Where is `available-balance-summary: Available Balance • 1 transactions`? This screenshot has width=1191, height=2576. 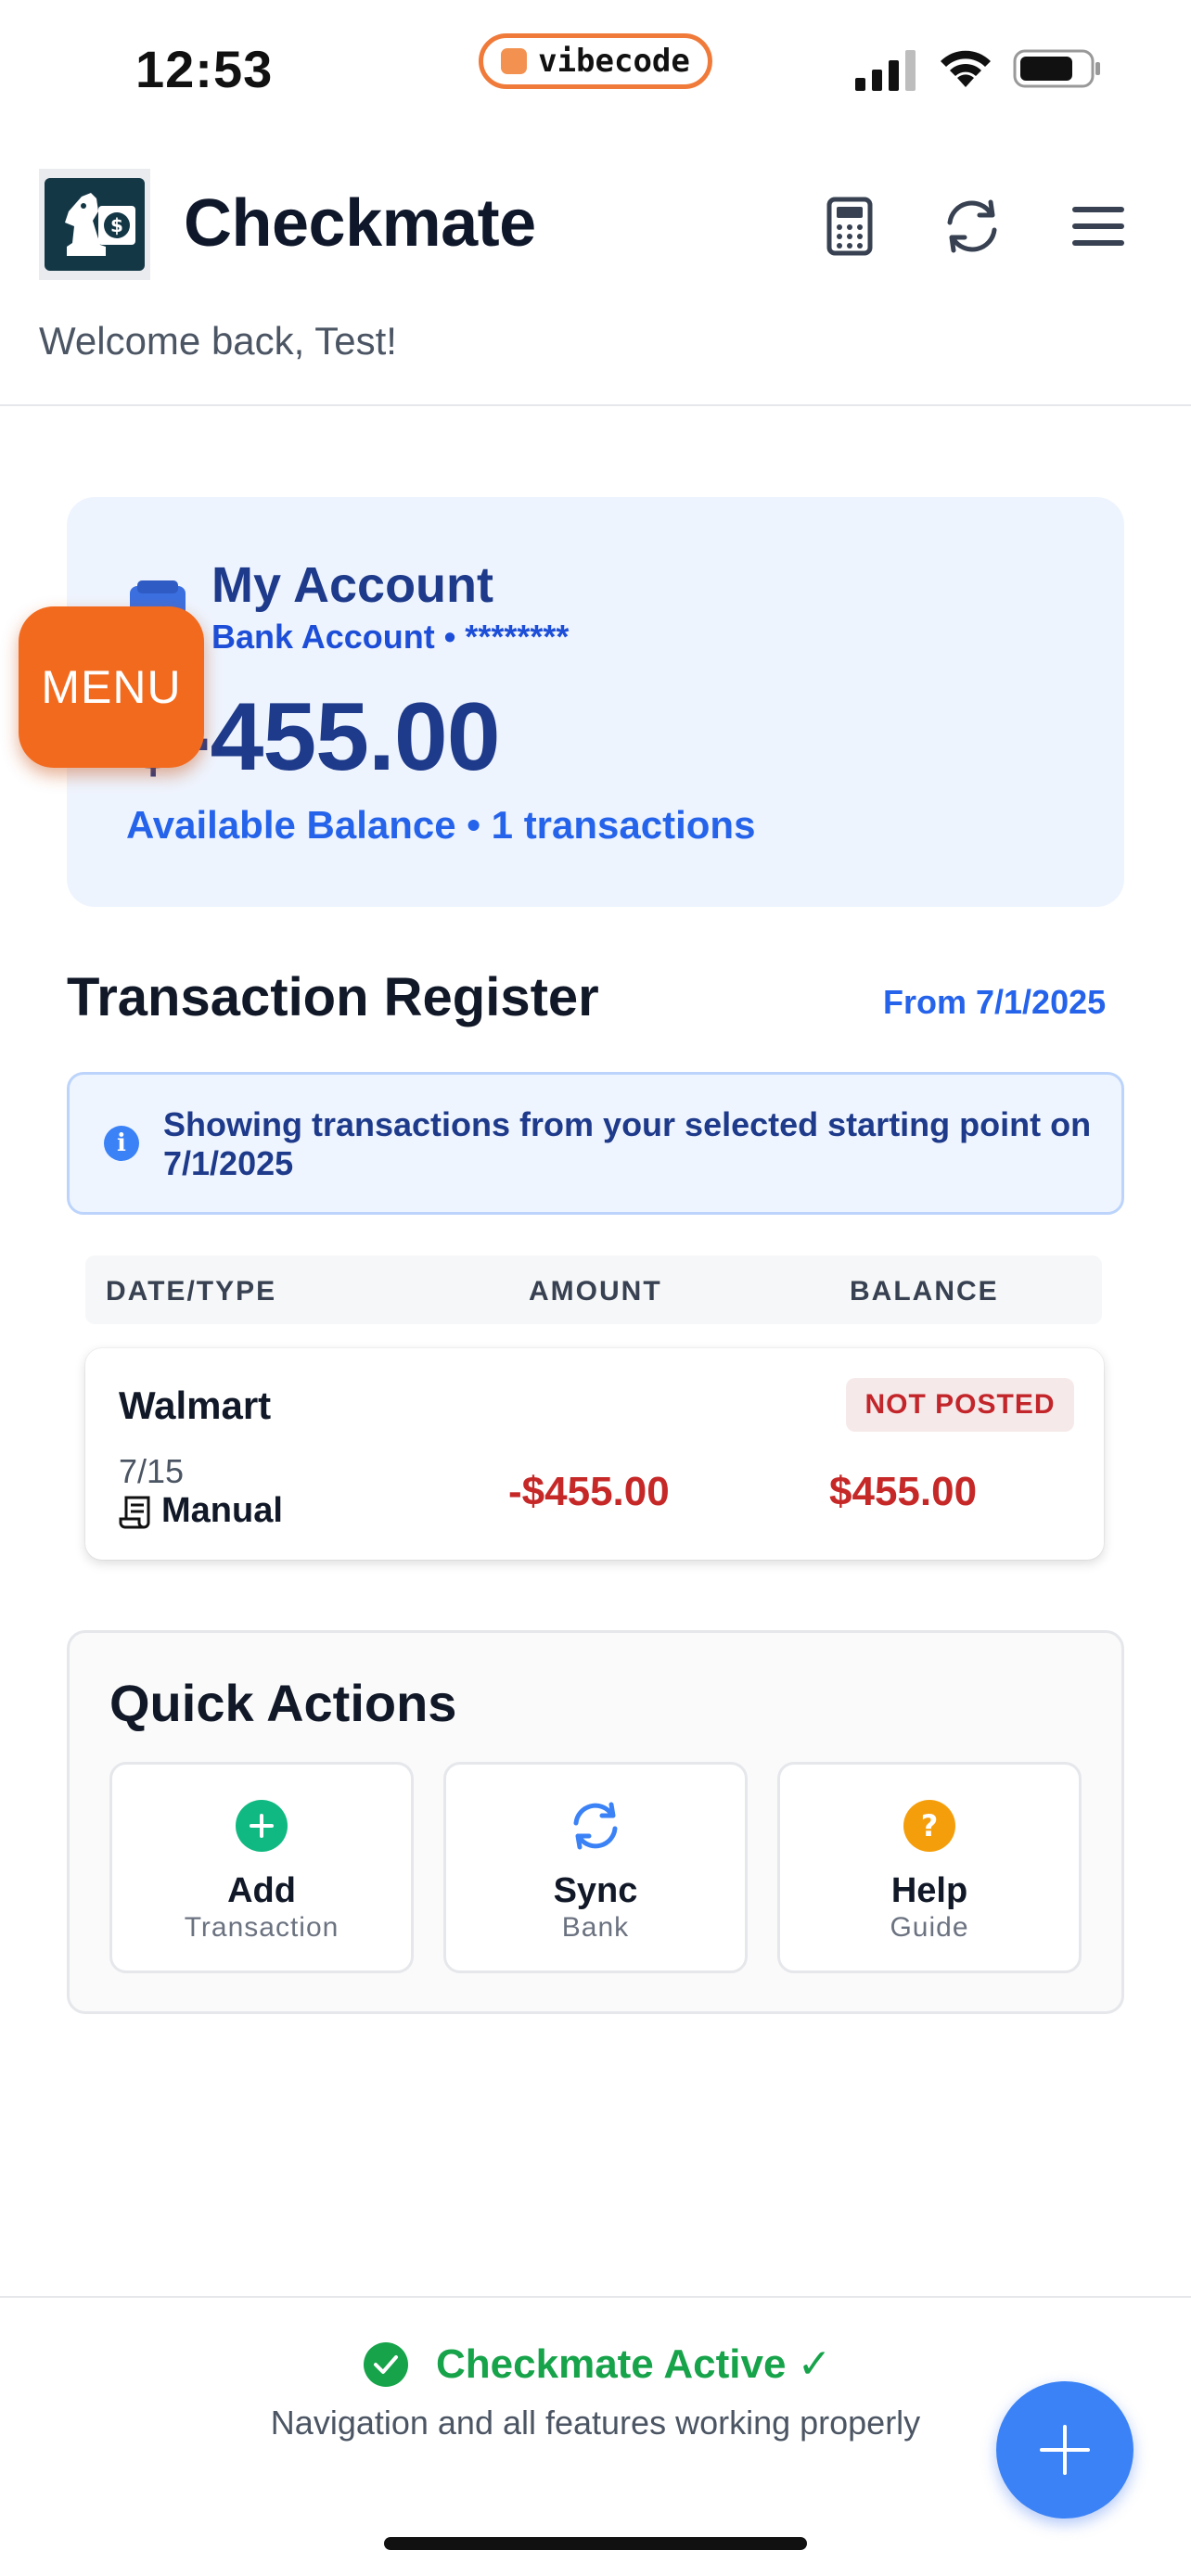
available-balance-summary: Available Balance • 1 transactions is located at coordinates (441, 825).